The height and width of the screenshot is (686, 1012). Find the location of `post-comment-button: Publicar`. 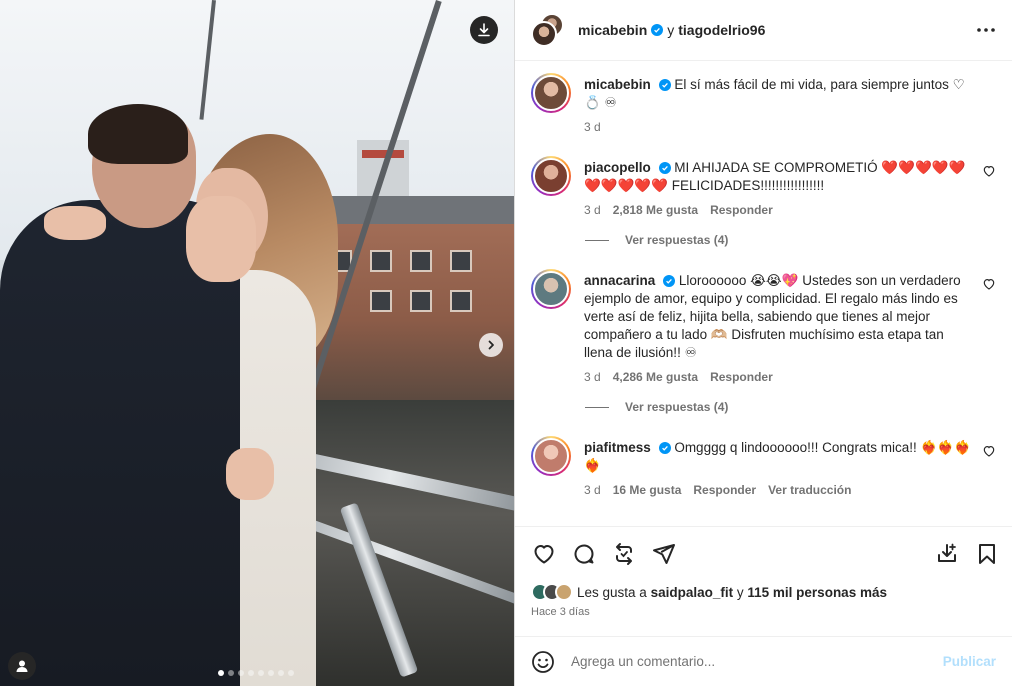

post-comment-button: Publicar is located at coordinates (969, 661).